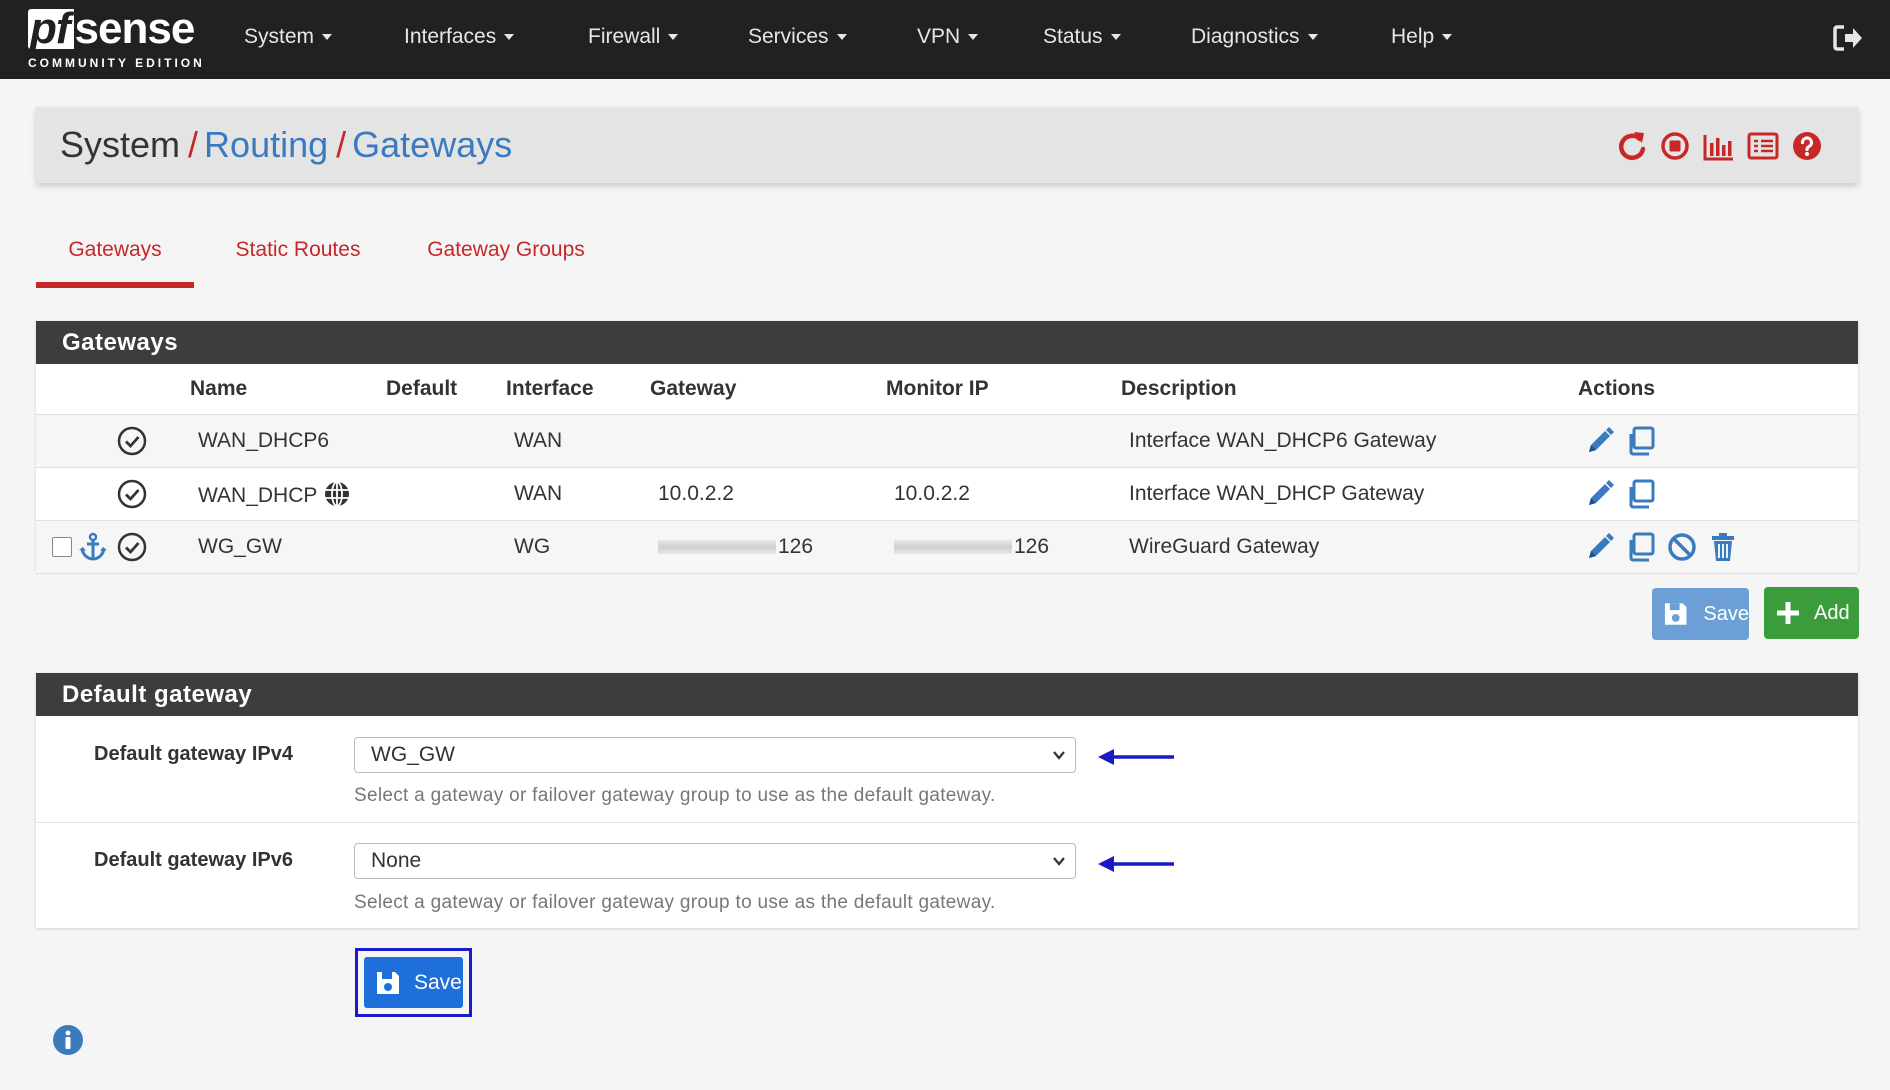  I want to click on default-gateway-ipv4-select: WG_GW, so click(715, 755).